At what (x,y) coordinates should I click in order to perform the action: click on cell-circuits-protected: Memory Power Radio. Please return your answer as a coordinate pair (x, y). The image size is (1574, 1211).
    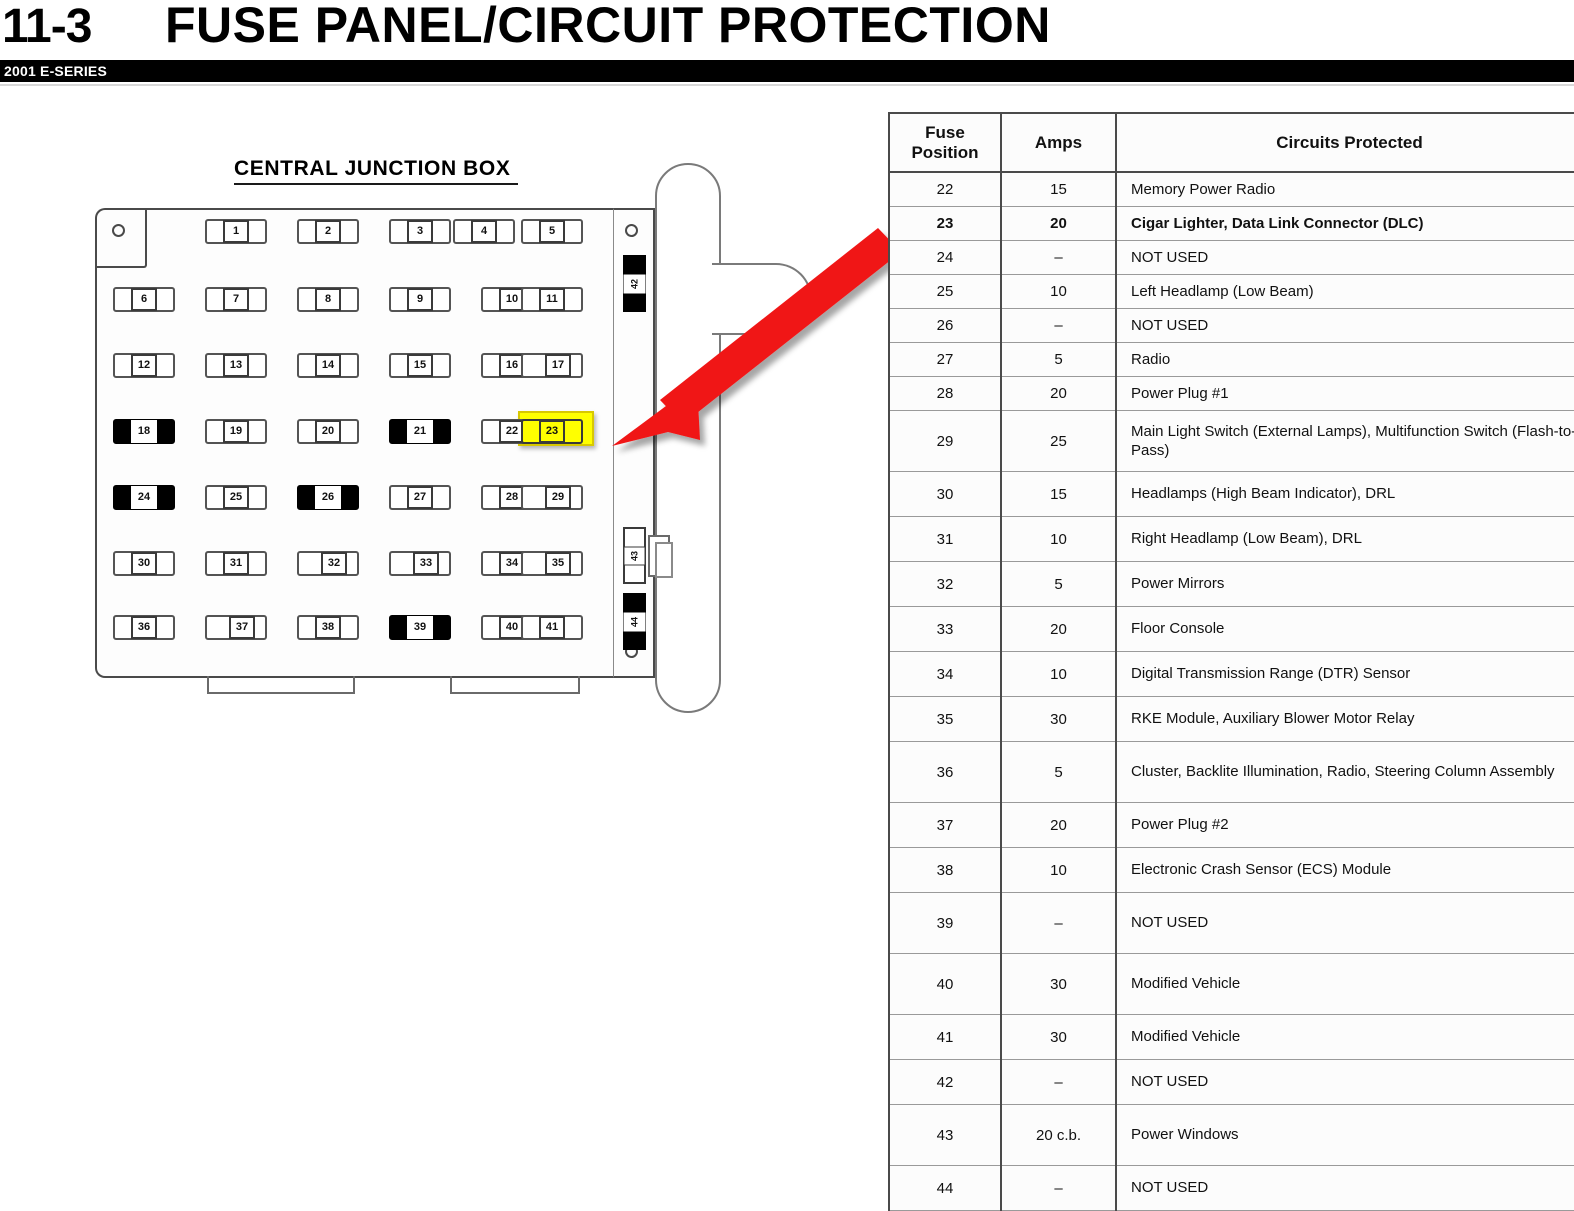
    Looking at the image, I should click on (1344, 189).